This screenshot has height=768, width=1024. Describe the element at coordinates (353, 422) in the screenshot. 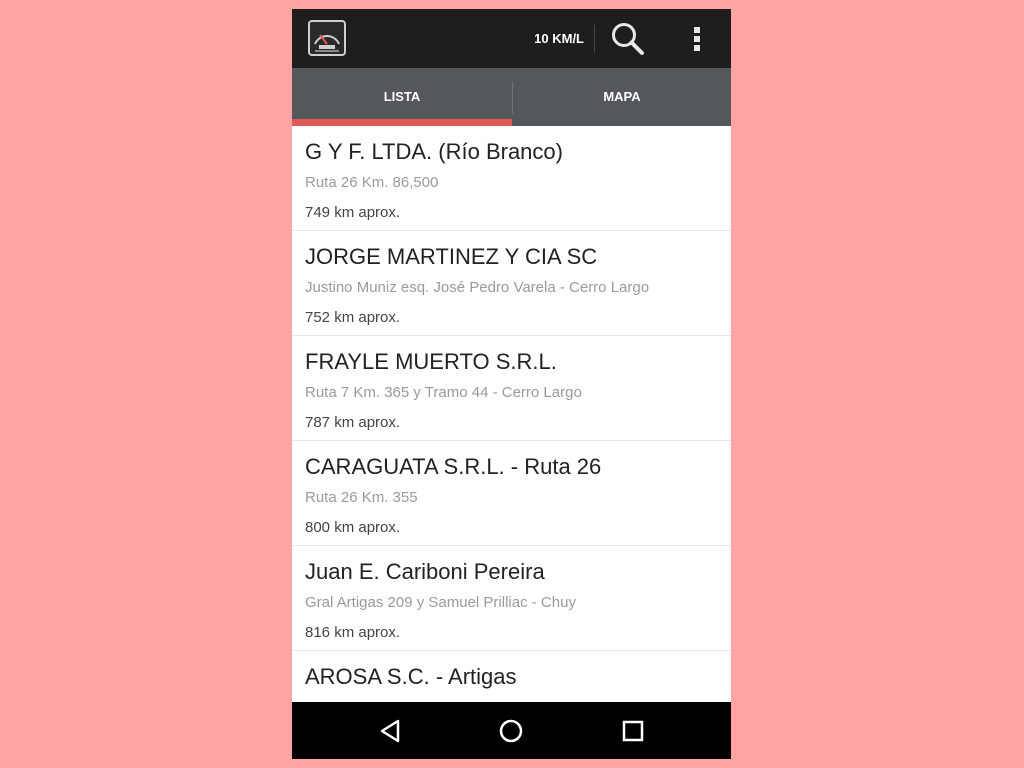

I see `station-distance: 787 km aprox.` at that location.